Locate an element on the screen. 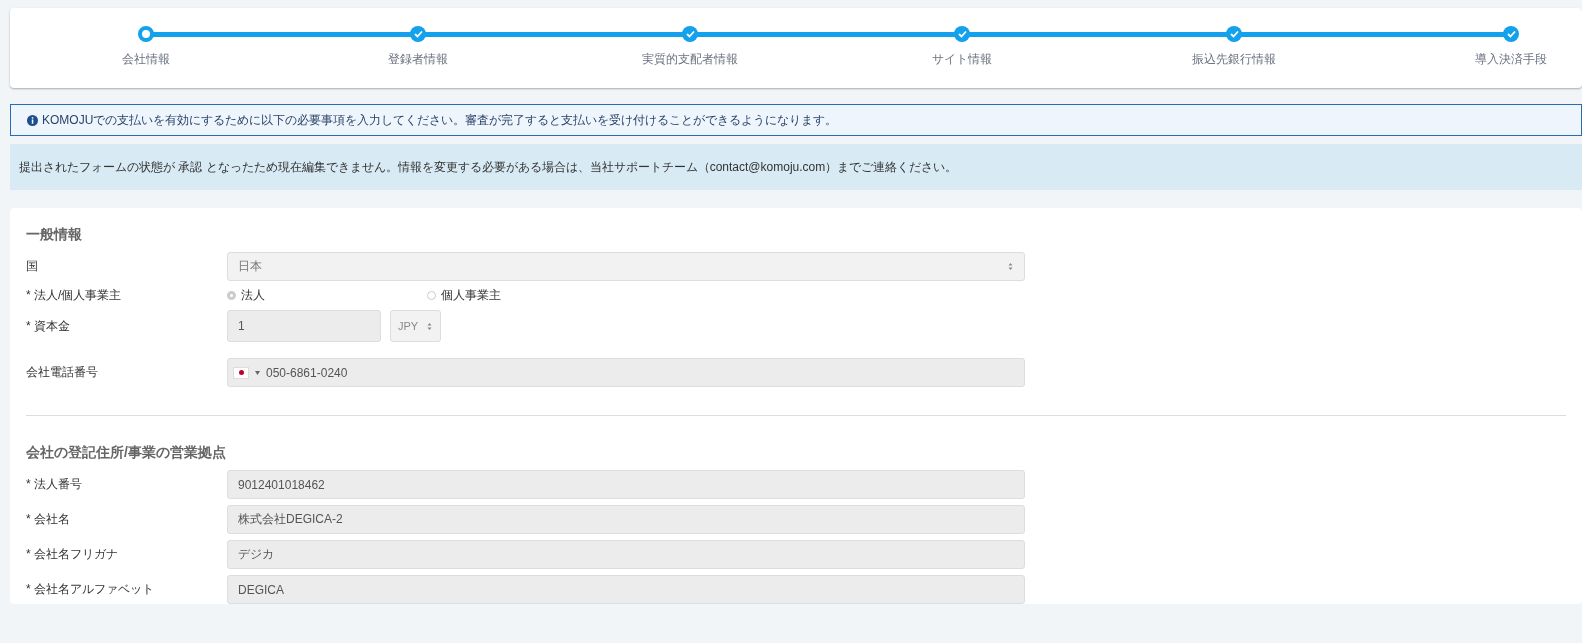 The height and width of the screenshot is (643, 1582). field-label: * 会社名 is located at coordinates (48, 519).